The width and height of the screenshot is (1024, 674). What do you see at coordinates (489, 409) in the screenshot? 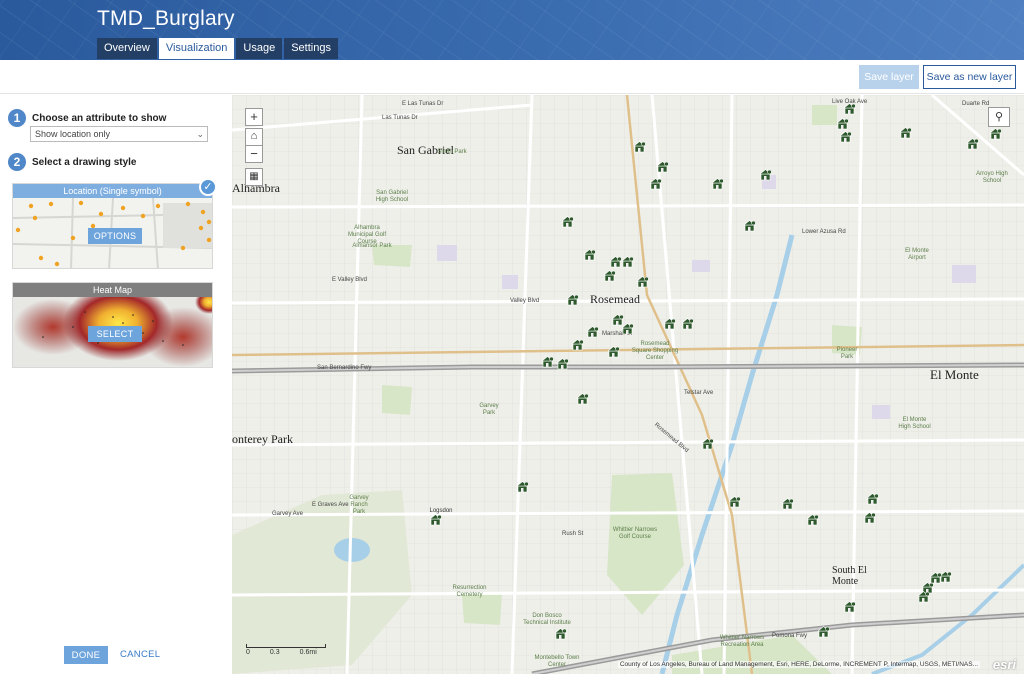
I see `poi-label: Garvey Park` at bounding box center [489, 409].